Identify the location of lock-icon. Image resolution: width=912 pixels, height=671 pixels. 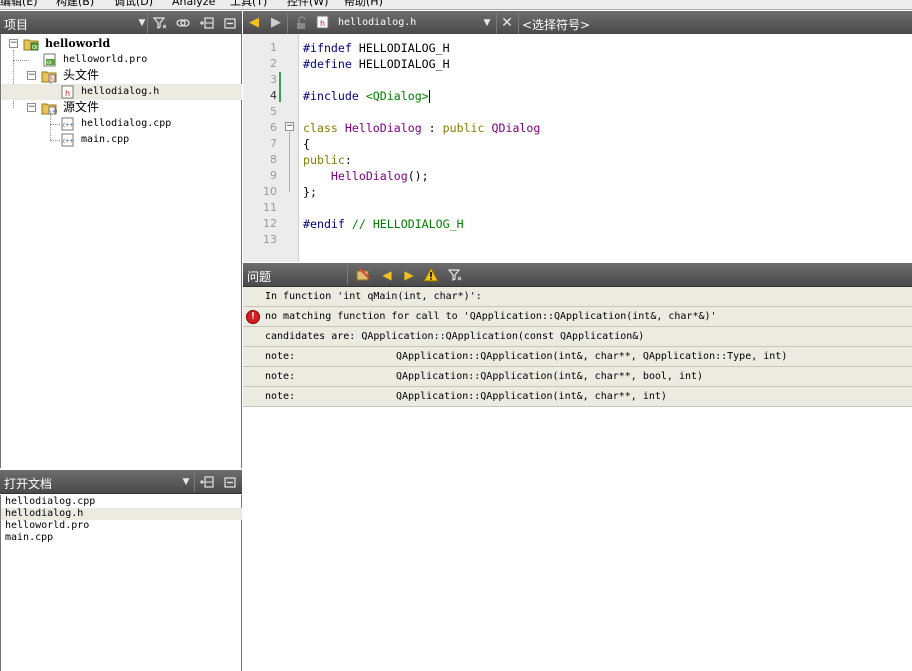
(301, 23).